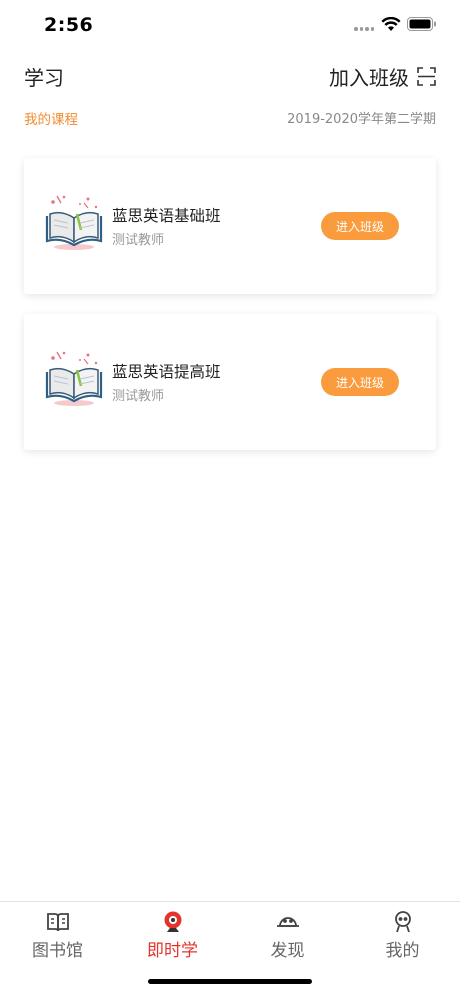  I want to click on signal-icon, so click(364, 29).